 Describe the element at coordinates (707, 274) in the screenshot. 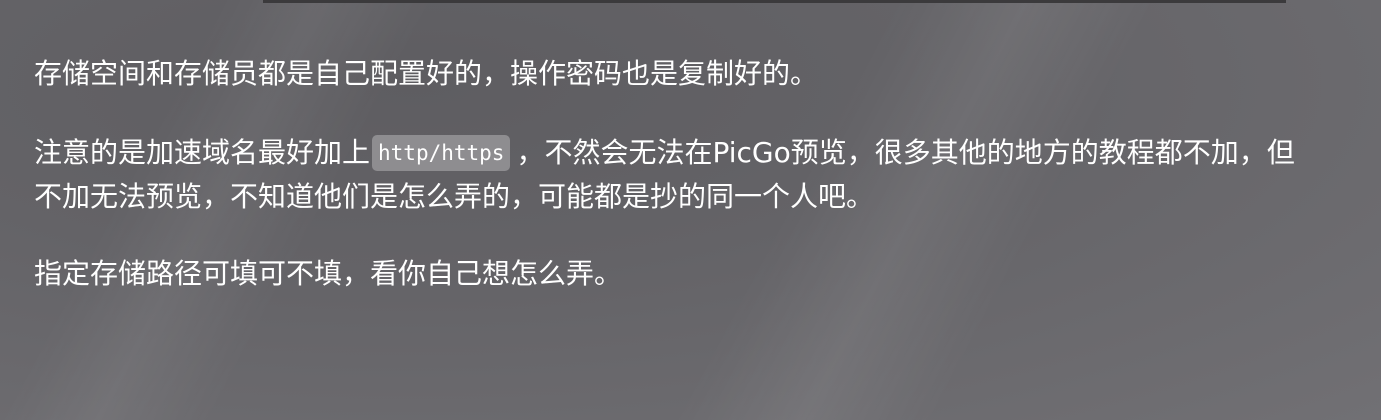

I see `paragraph-storage-path: 指定存储路径可填可不填，看你自己想怎么弄。` at that location.